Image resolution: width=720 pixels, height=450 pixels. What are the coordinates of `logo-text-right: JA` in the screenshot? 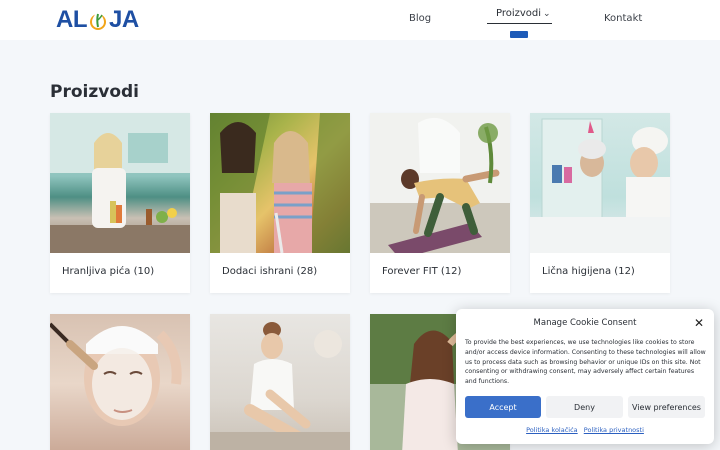 It's located at (124, 19).